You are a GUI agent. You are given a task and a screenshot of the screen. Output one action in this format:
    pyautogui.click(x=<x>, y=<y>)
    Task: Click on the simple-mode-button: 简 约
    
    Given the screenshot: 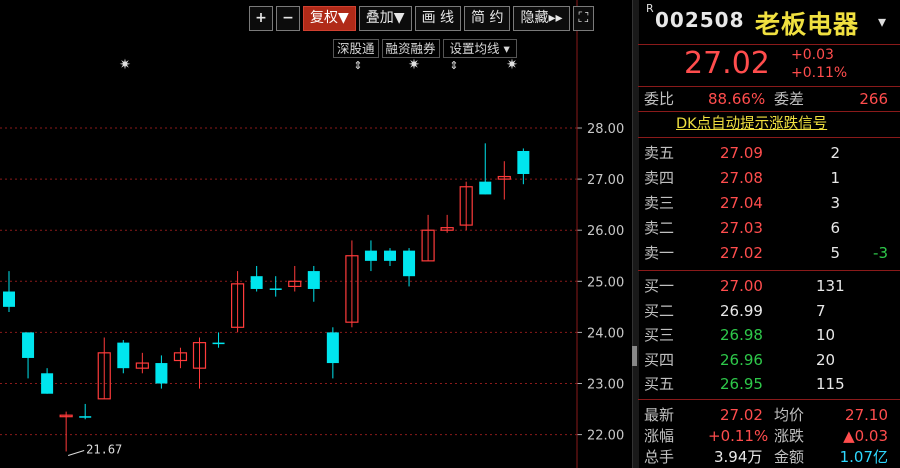 What is the action you would take?
    pyautogui.click(x=487, y=18)
    